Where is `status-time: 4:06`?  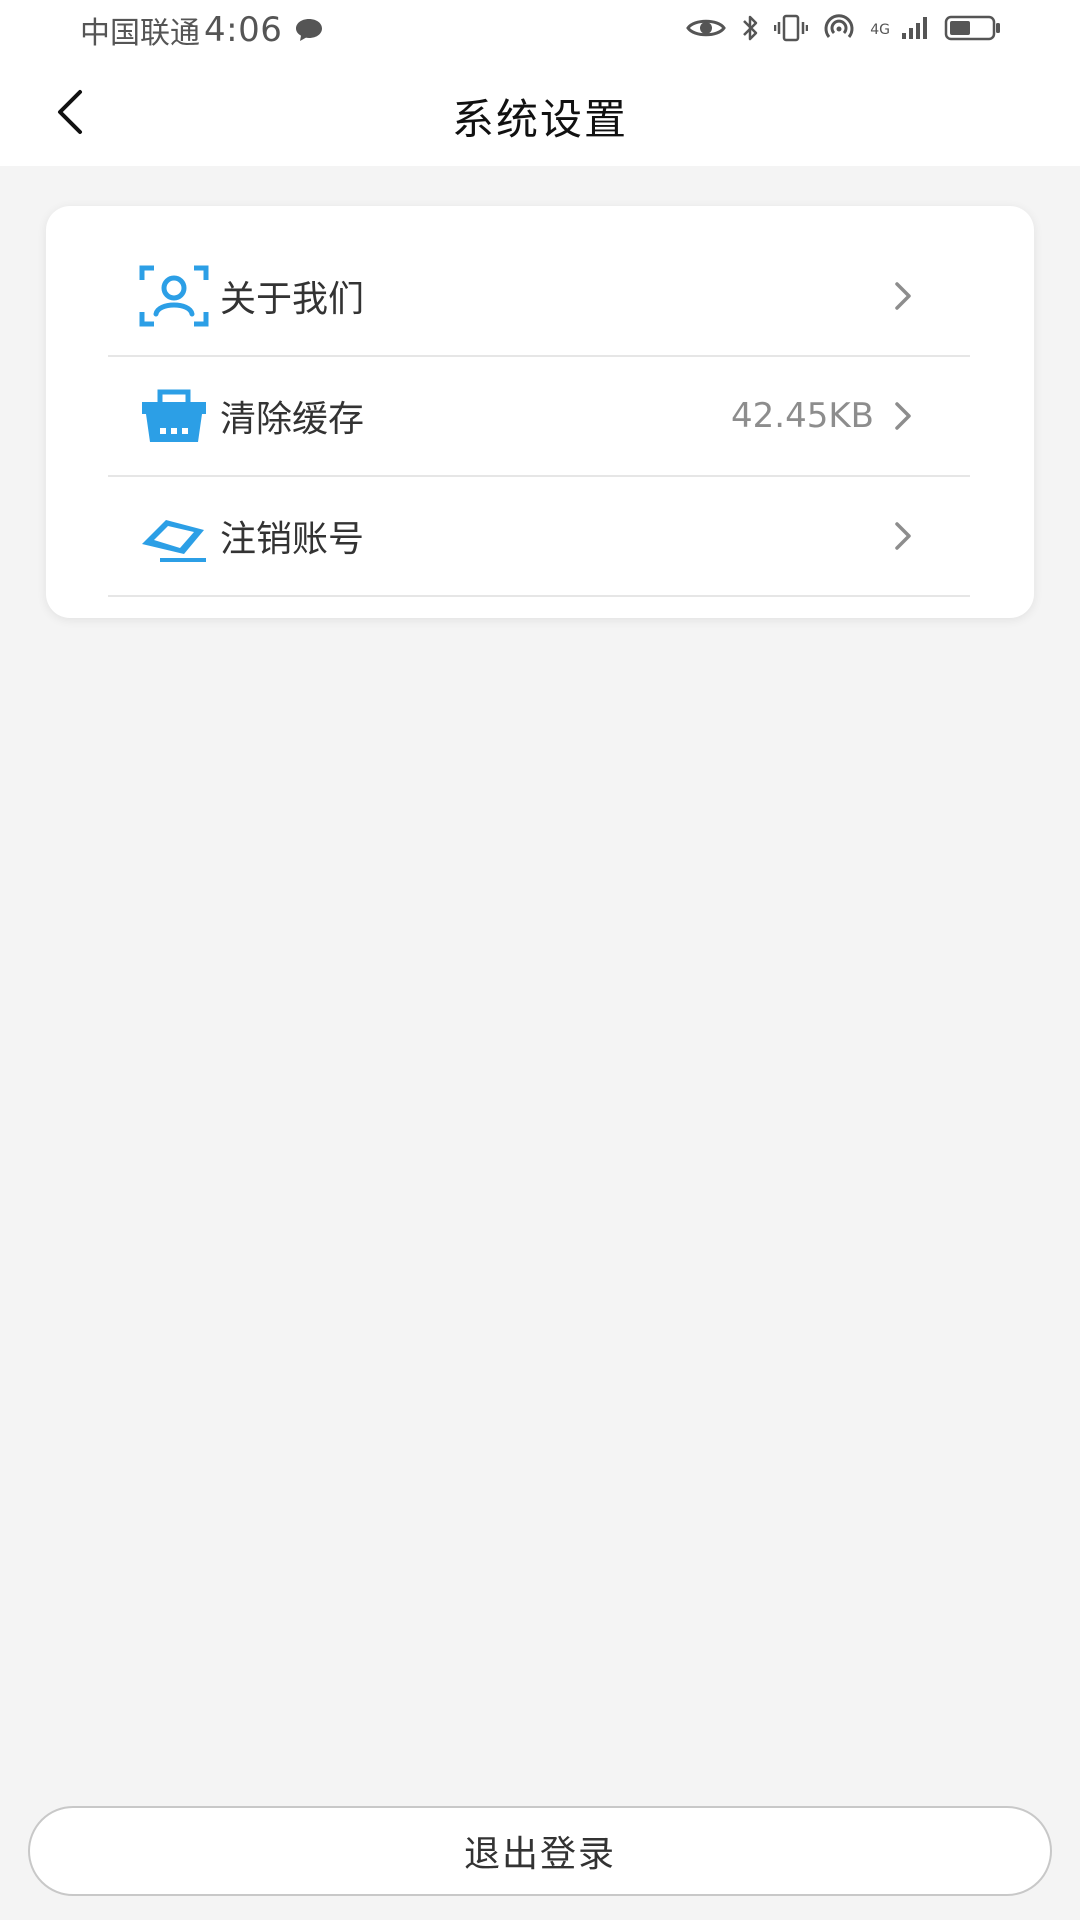
status-time: 4:06 is located at coordinates (243, 30).